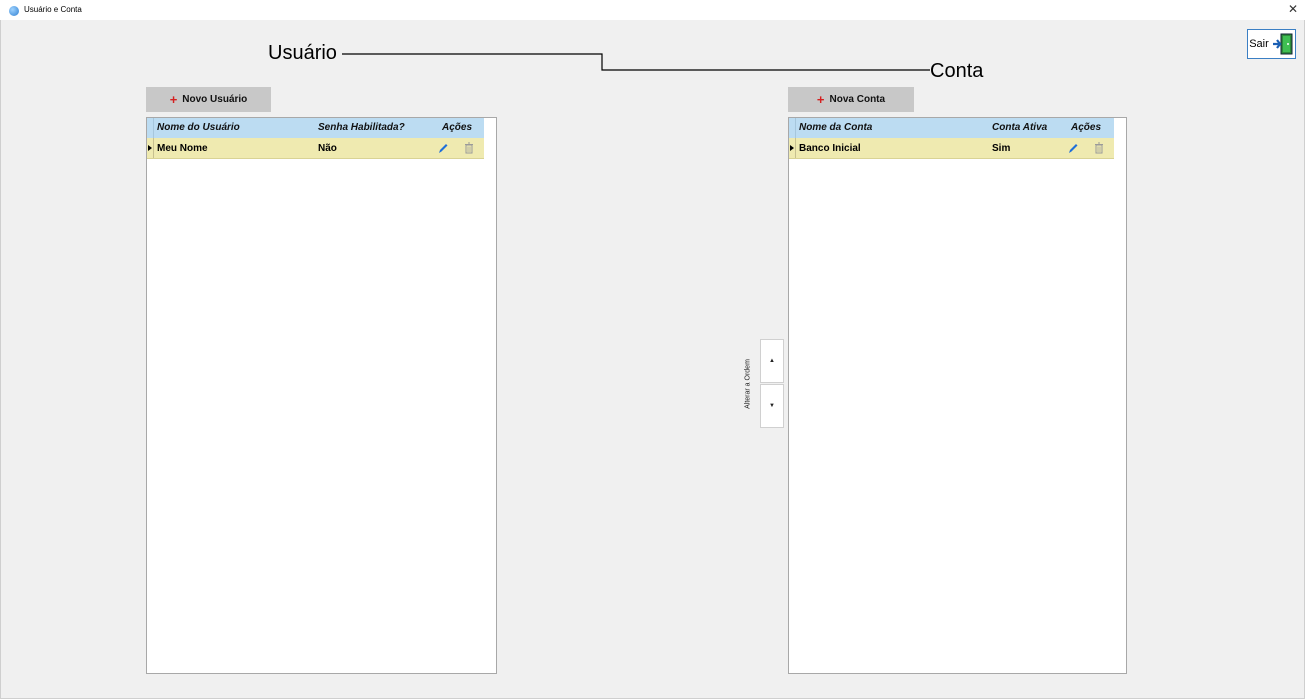 The image size is (1305, 699). Describe the element at coordinates (315, 148) in the screenshot. I see `table-row: Meu Nome Não` at that location.